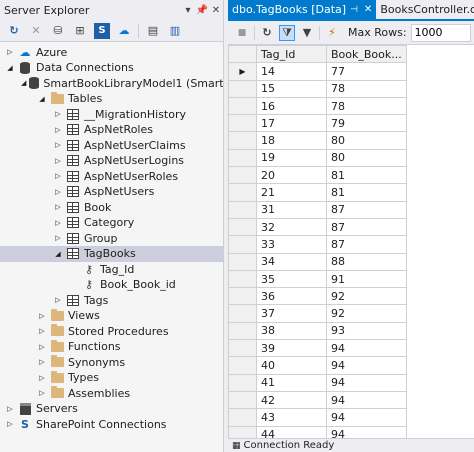 Image resolution: width=474 pixels, height=452 pixels. Describe the element at coordinates (291, 158) in the screenshot. I see `cell-tag-id: 19` at that location.